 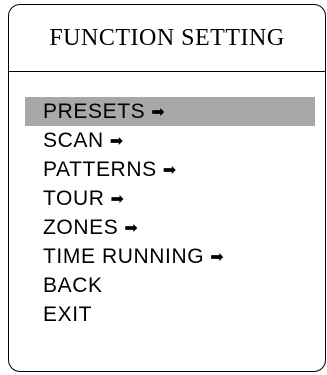 I want to click on menu-item-scan: SCAN ➡, so click(x=170, y=140).